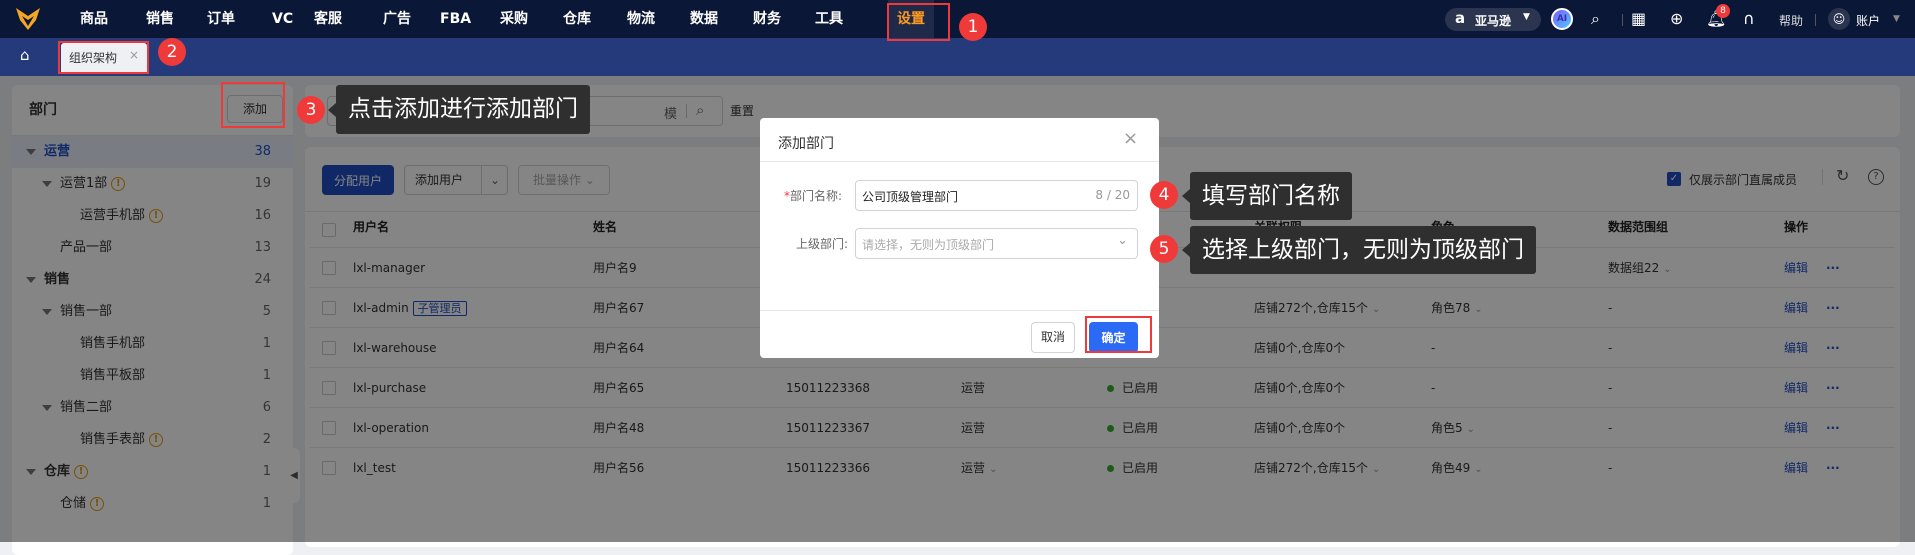 The width and height of the screenshot is (1915, 555). I want to click on ai-button: AI, so click(1562, 19).